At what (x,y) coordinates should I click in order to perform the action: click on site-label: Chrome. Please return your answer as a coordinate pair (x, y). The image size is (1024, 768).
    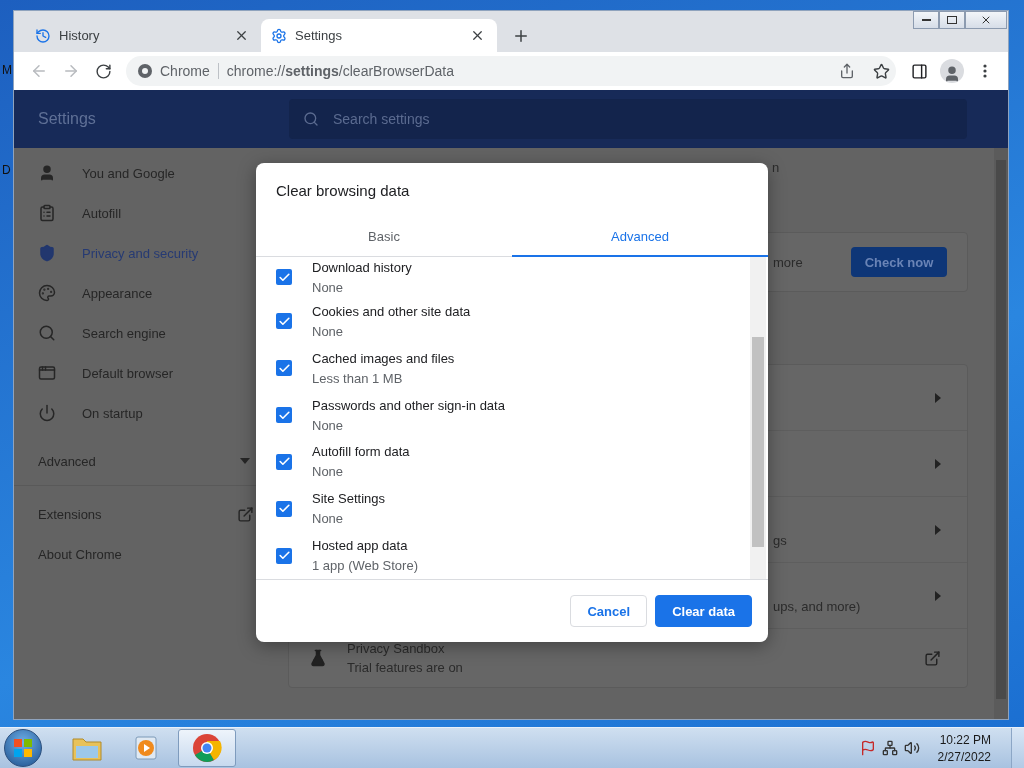
    Looking at the image, I should click on (189, 71).